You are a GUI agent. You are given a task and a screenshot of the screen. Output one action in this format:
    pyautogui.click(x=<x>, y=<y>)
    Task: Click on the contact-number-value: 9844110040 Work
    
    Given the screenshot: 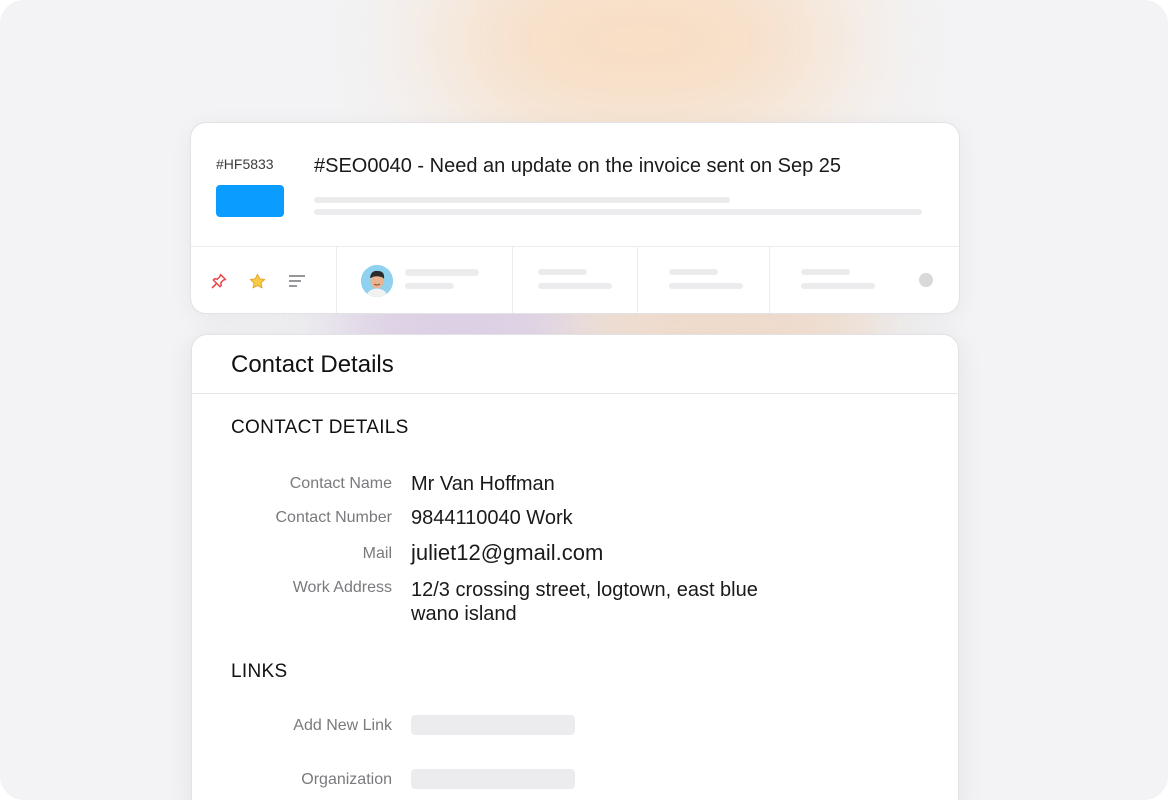 What is the action you would take?
    pyautogui.click(x=492, y=518)
    